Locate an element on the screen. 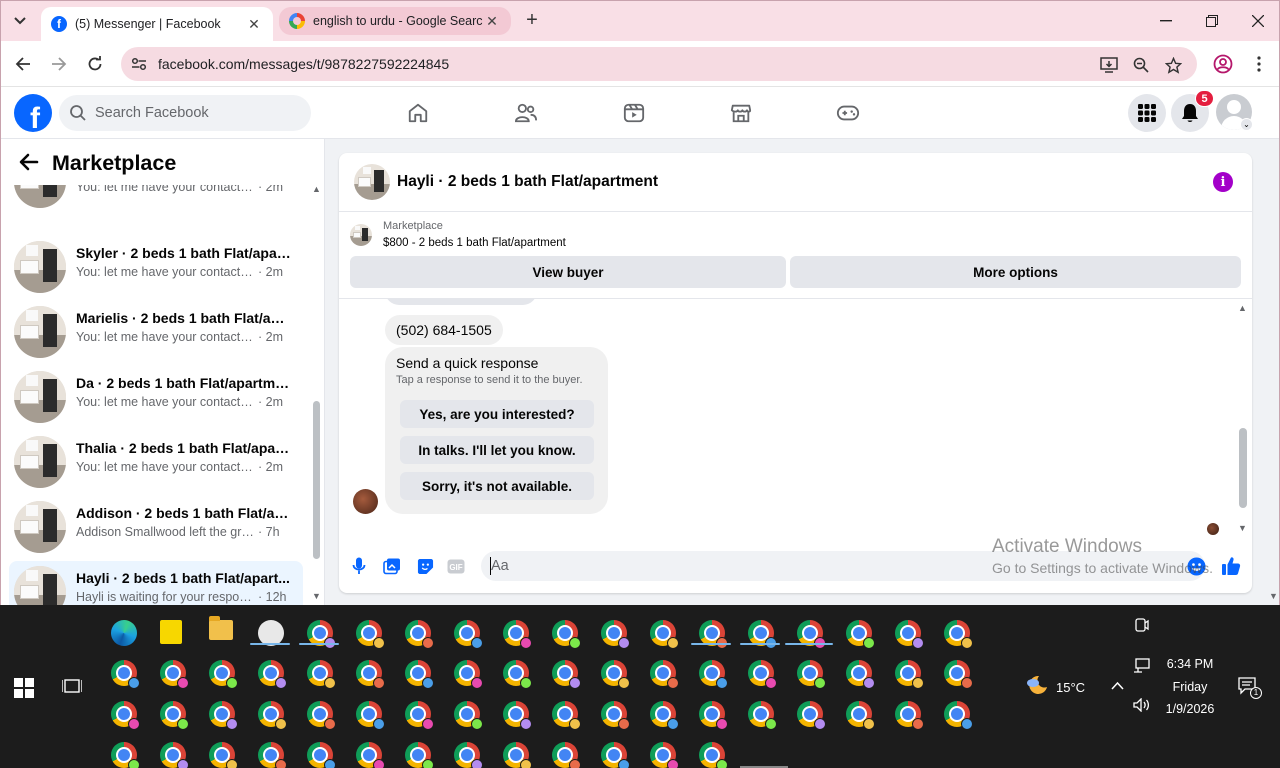 This screenshot has width=1280, height=768. edge-icon is located at coordinates (124, 633).